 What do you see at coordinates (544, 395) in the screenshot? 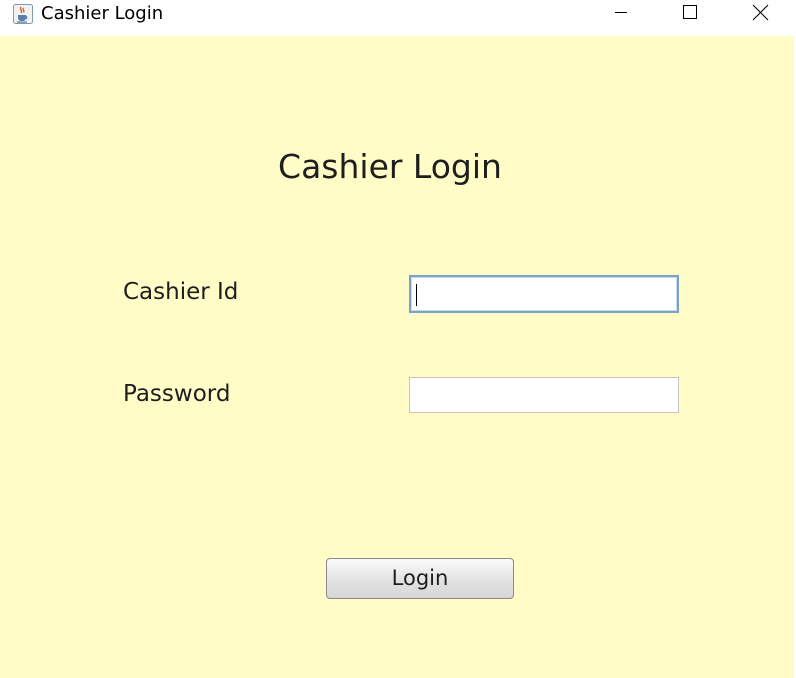
I see `password-field` at bounding box center [544, 395].